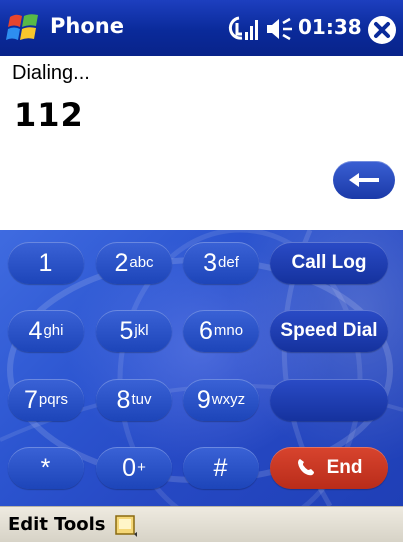 This screenshot has width=403, height=542. What do you see at coordinates (201, 28) in the screenshot?
I see `title-bar: Phone 01:38` at bounding box center [201, 28].